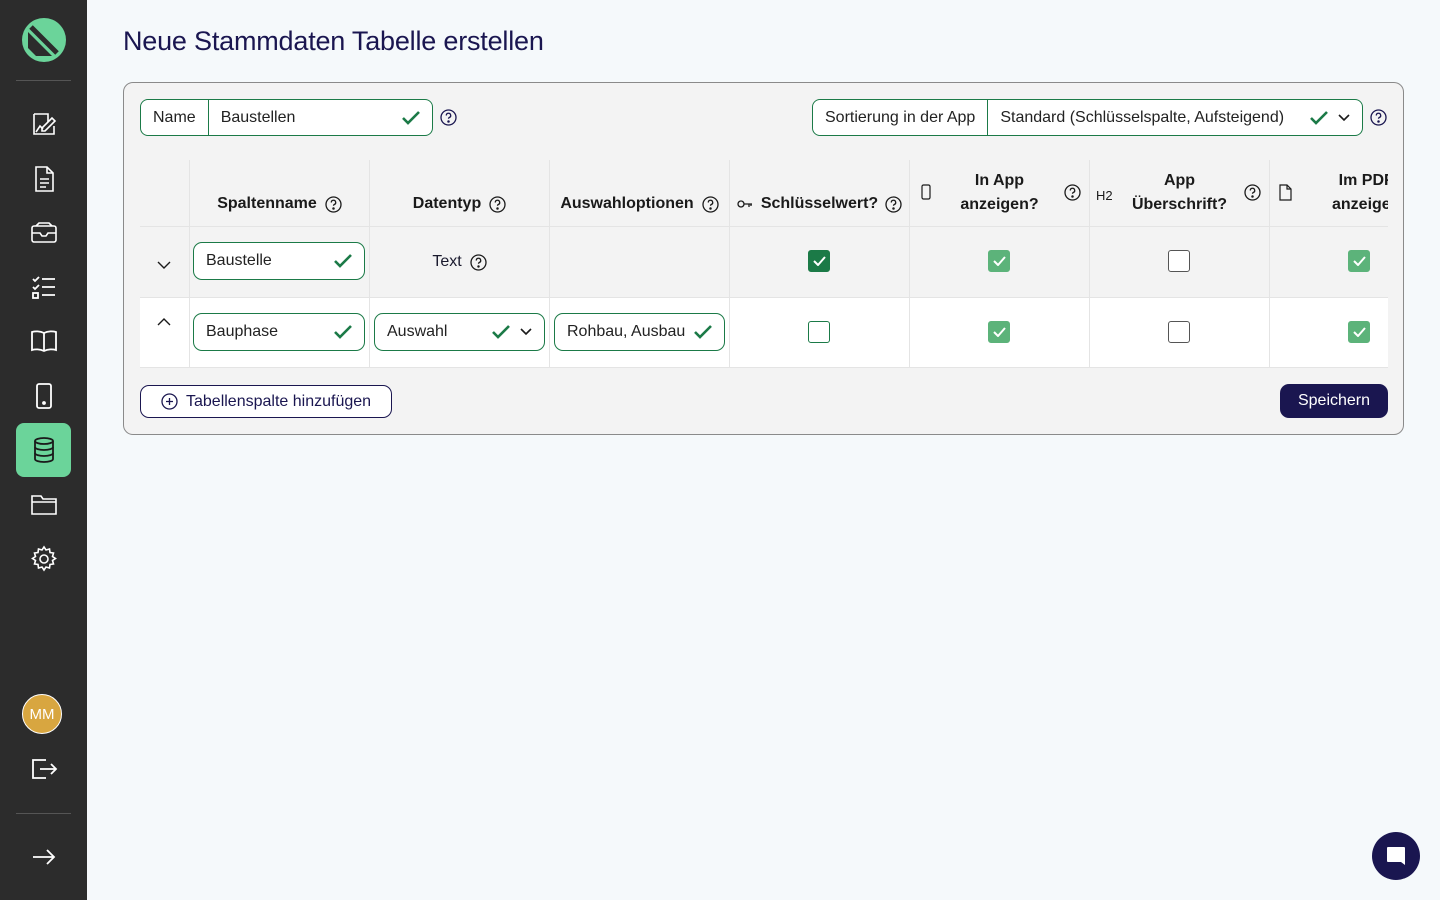 The image size is (1440, 900). I want to click on logout-icon, so click(44, 769).